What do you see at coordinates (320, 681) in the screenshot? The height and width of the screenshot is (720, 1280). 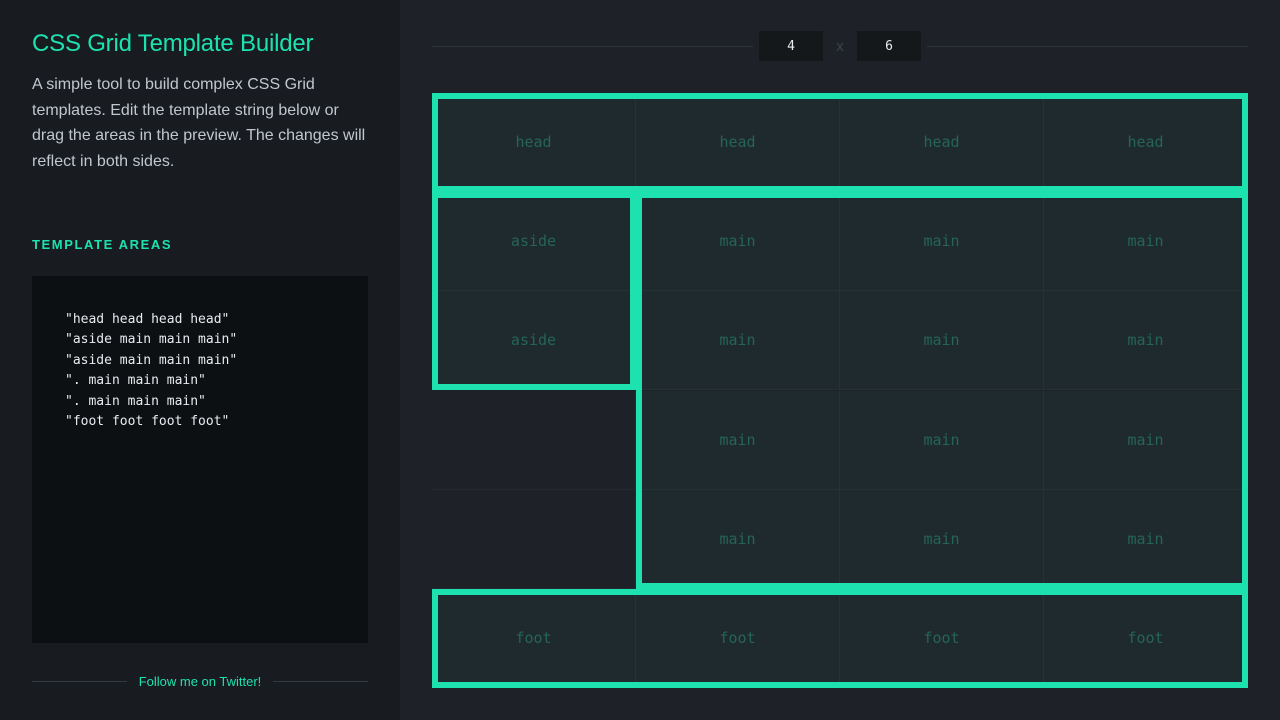 I see `footer-divider-right` at bounding box center [320, 681].